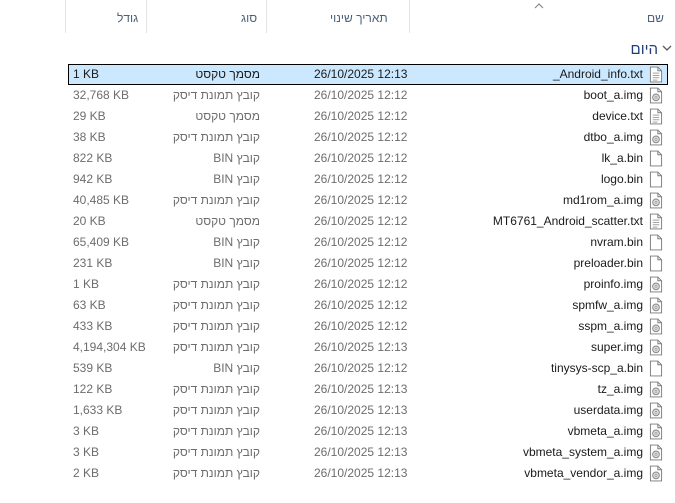 This screenshot has width=675, height=503. Describe the element at coordinates (101, 242) in the screenshot. I see `file-size: 65,409 KB` at that location.